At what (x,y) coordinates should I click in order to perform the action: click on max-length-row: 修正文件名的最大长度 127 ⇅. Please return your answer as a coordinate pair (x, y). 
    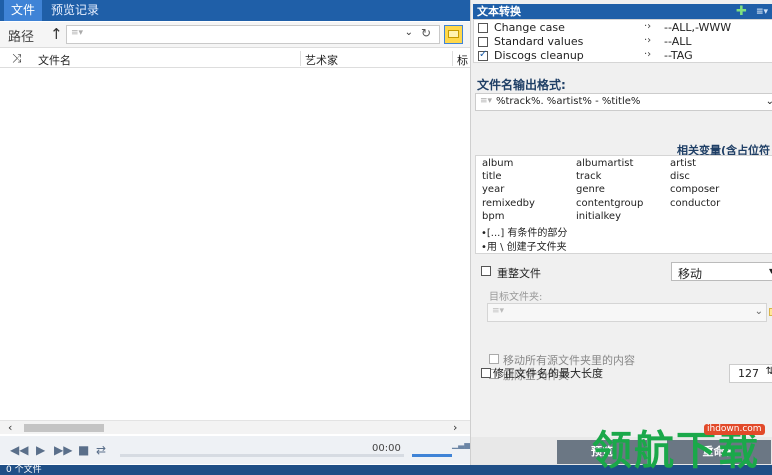
    Looking at the image, I should click on (623, 374).